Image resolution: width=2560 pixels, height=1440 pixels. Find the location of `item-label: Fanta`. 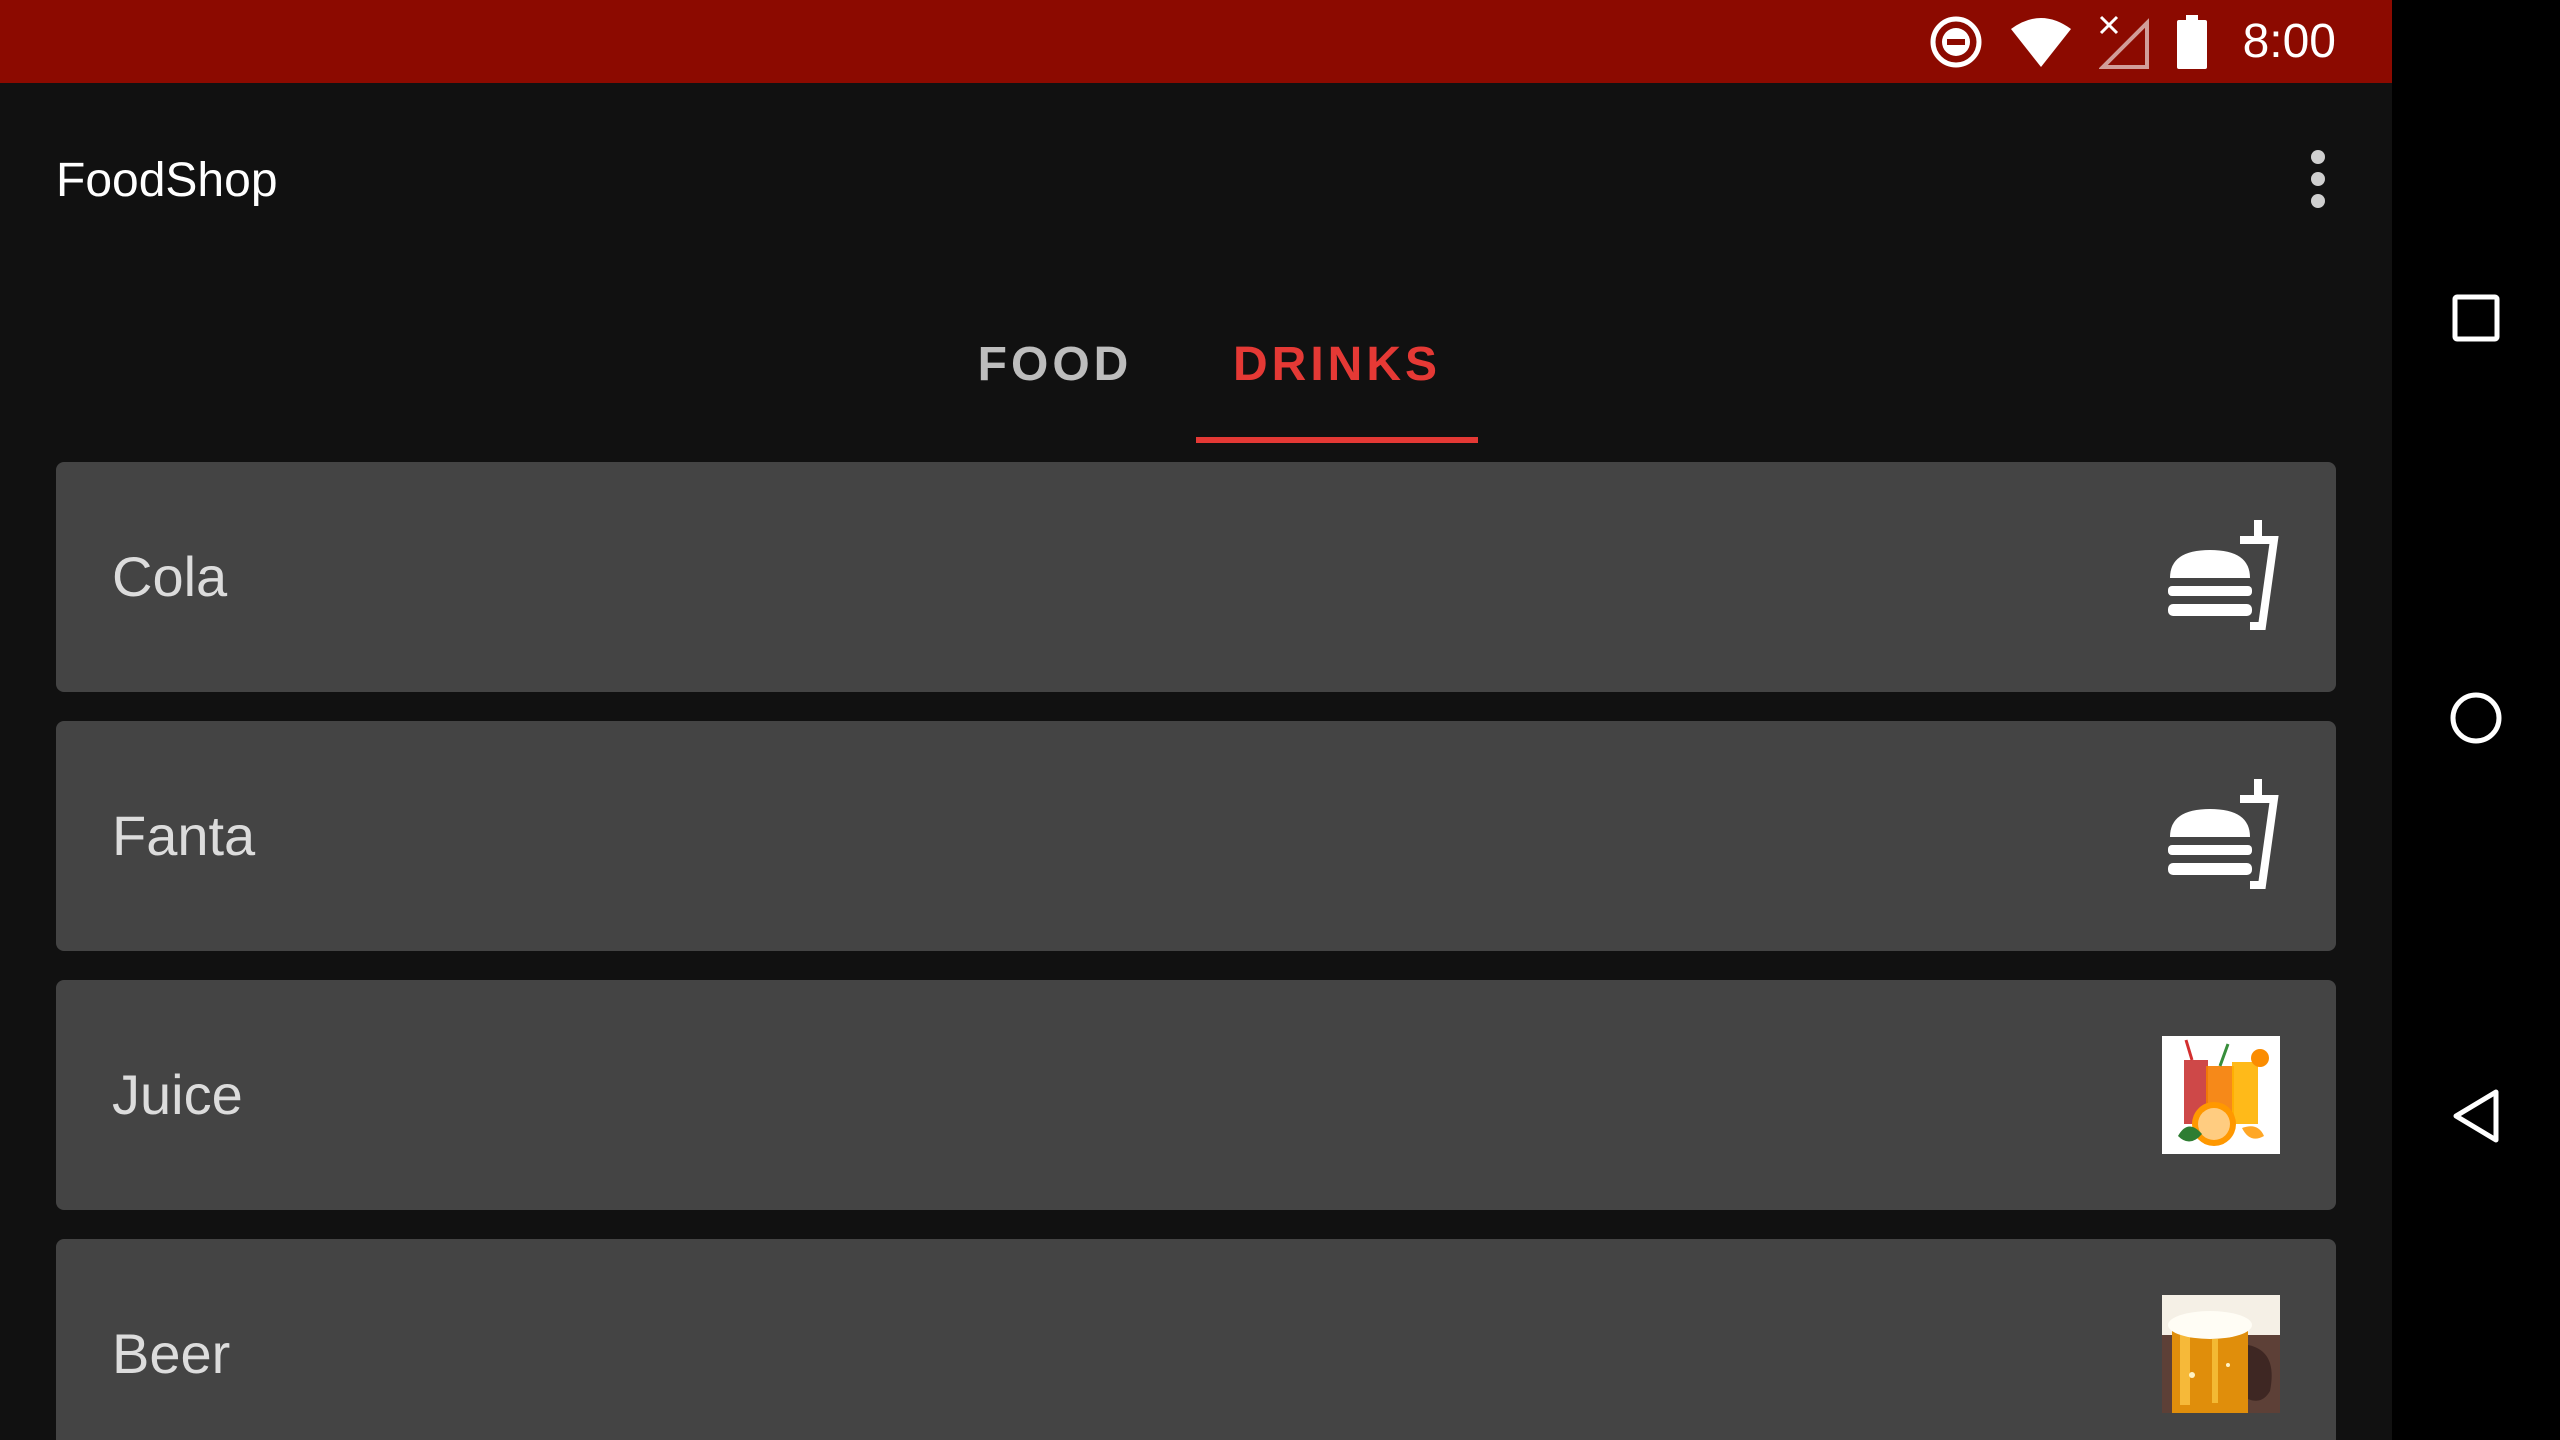

item-label: Fanta is located at coordinates (184, 835).